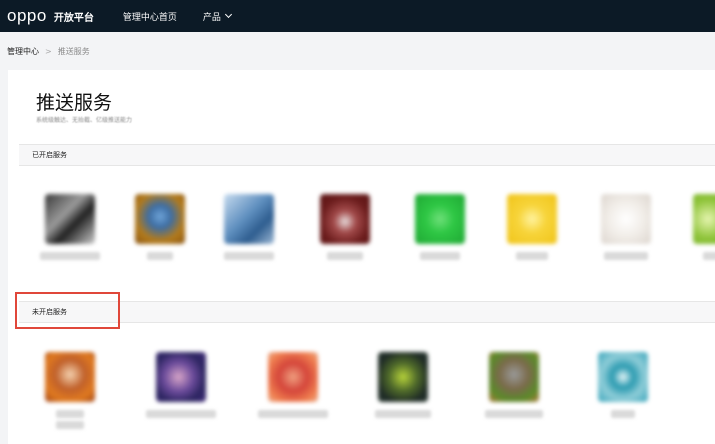 The image size is (715, 444). I want to click on section-header-enabled: 已开启服务, so click(367, 155).